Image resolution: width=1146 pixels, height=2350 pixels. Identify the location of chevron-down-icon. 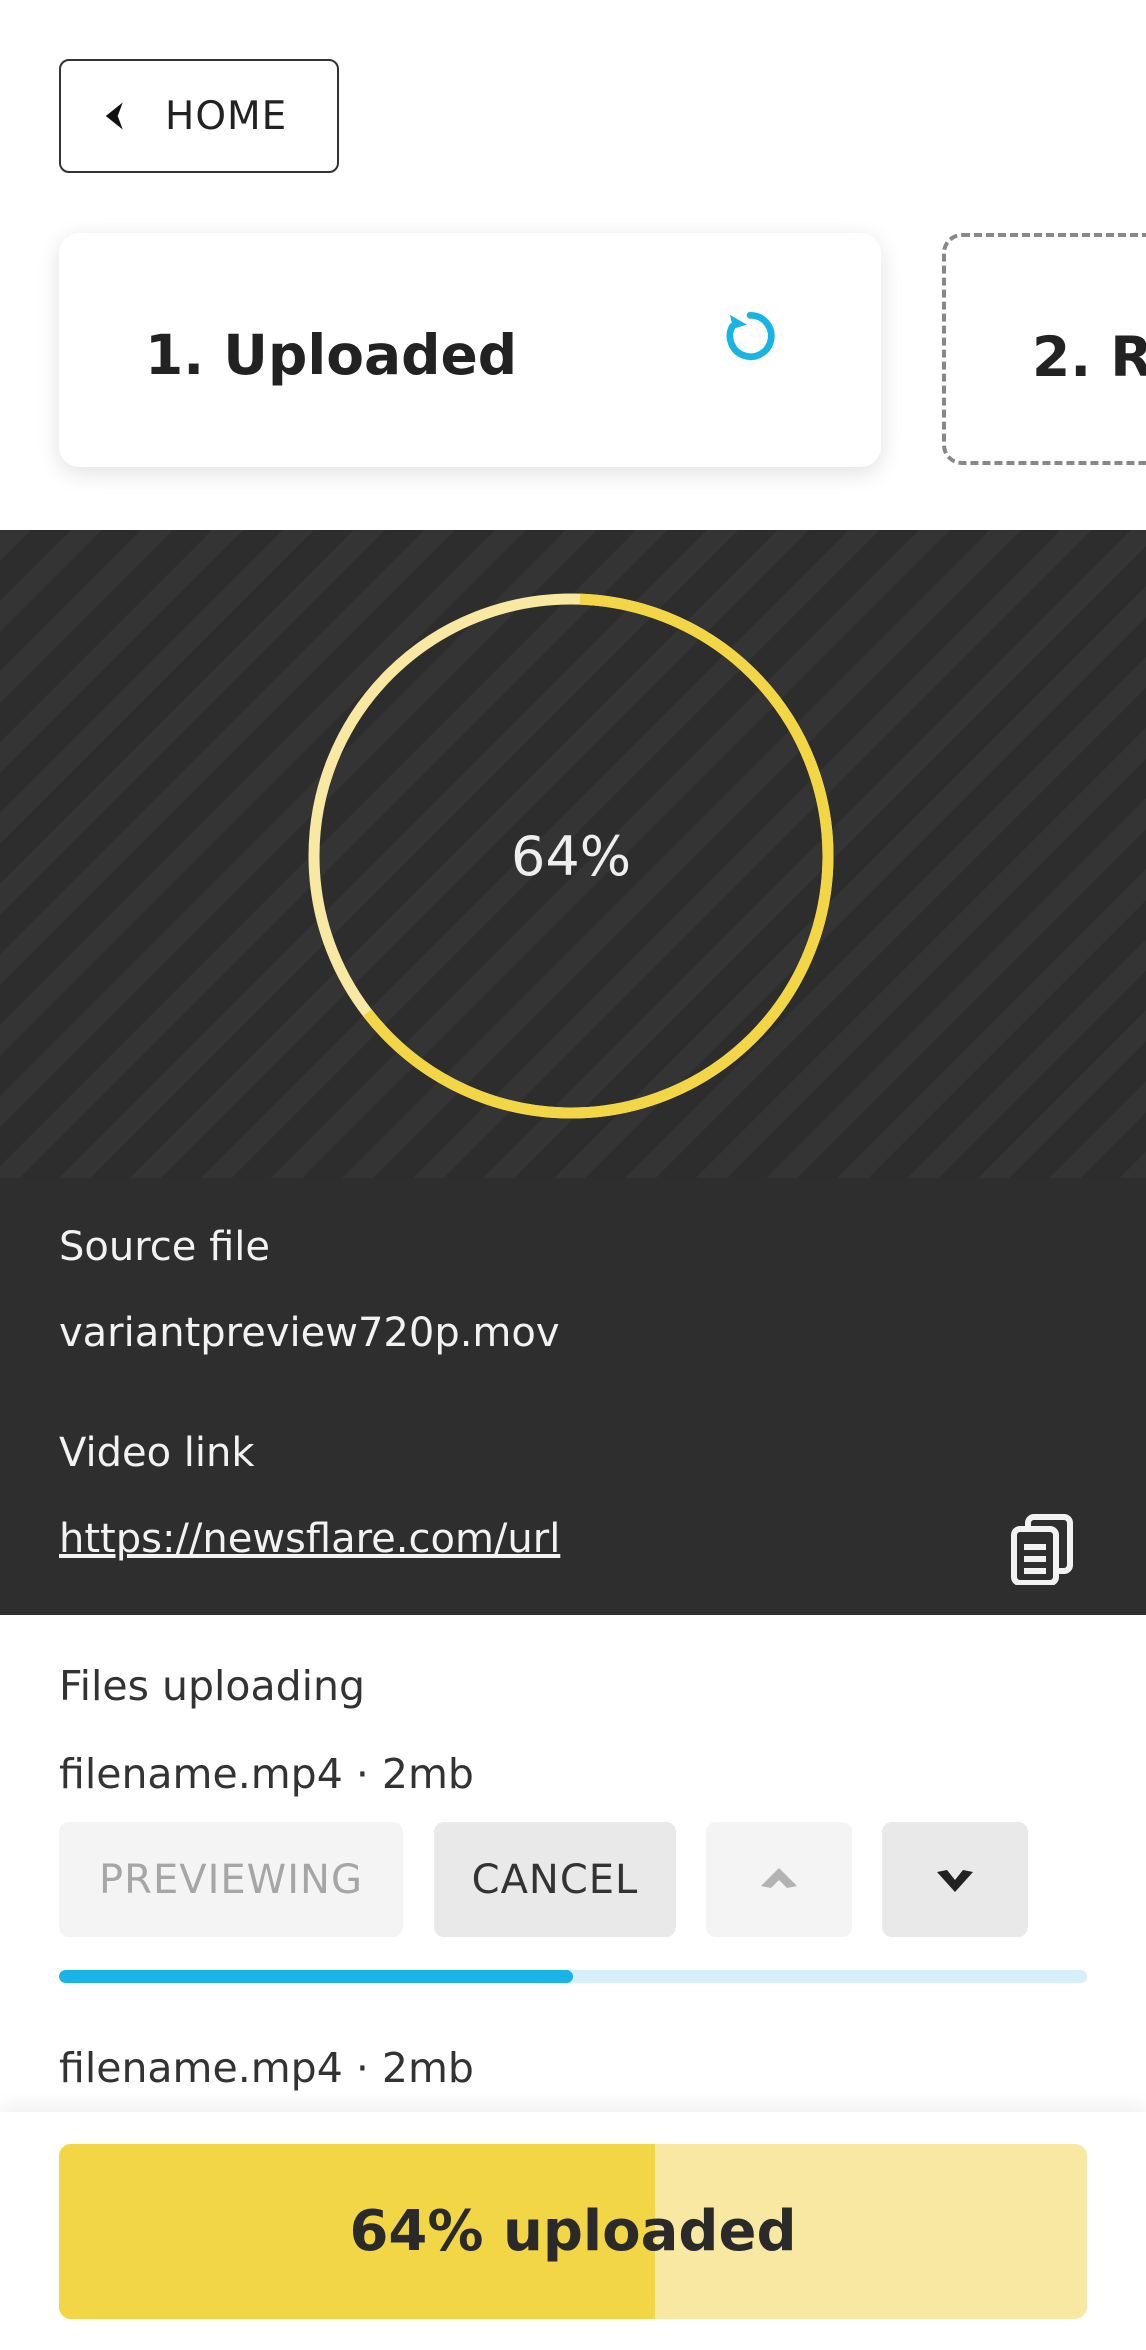
(955, 1880).